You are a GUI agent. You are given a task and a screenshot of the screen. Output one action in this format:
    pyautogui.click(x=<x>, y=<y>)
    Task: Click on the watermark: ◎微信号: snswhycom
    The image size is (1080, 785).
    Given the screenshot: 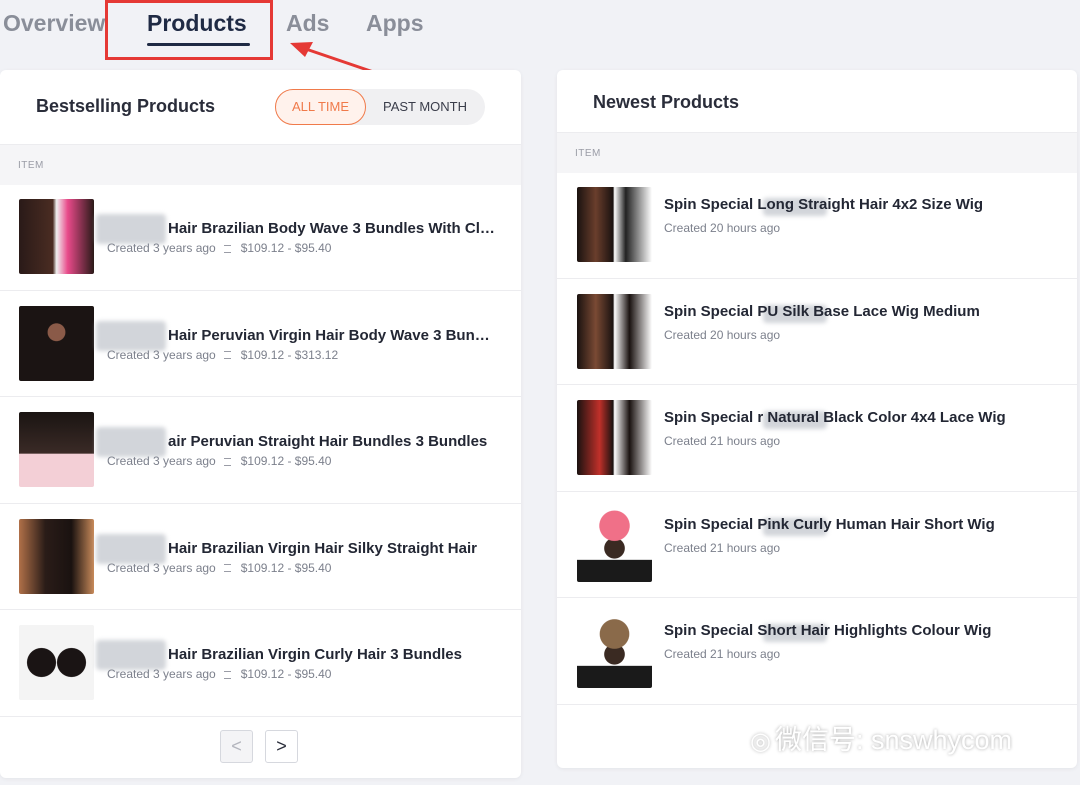 What is the action you would take?
    pyautogui.click(x=881, y=737)
    